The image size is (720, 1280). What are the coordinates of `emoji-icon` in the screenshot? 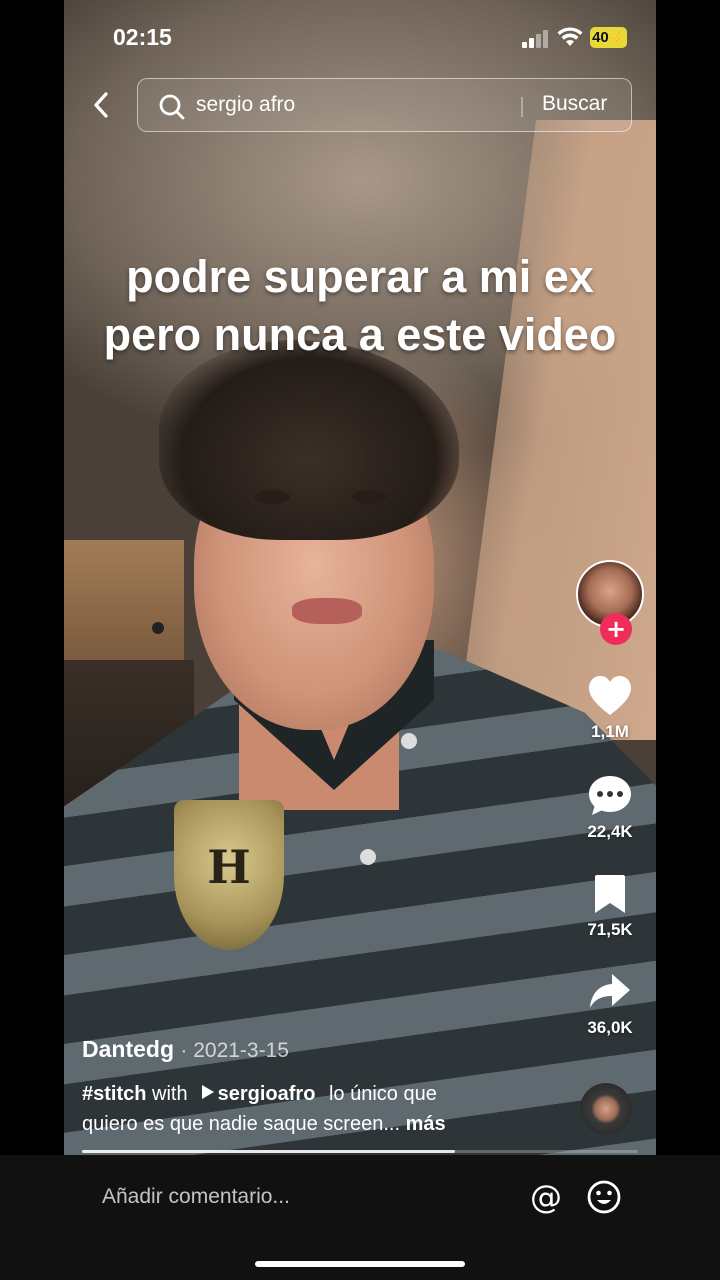 It's located at (604, 1197).